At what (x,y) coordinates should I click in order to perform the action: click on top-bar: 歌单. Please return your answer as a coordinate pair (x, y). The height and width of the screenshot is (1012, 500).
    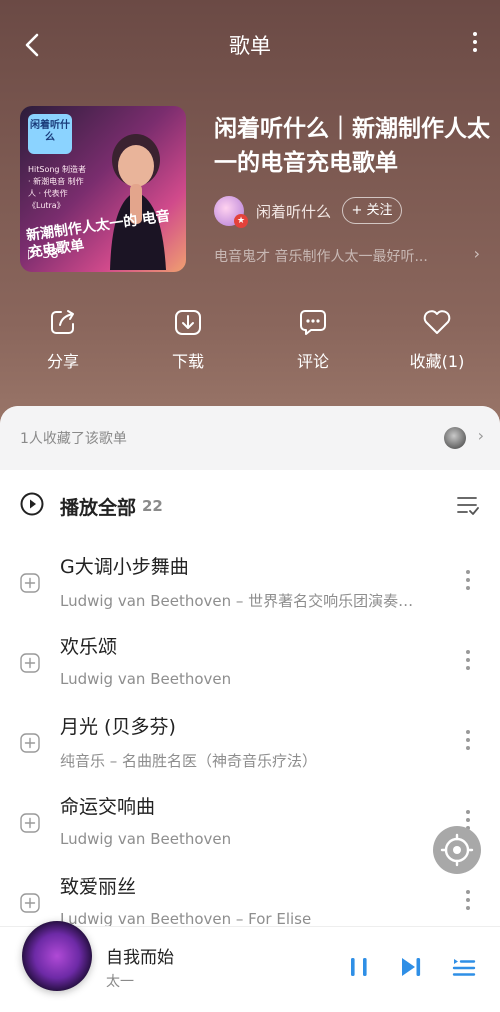
    Looking at the image, I should click on (250, 45).